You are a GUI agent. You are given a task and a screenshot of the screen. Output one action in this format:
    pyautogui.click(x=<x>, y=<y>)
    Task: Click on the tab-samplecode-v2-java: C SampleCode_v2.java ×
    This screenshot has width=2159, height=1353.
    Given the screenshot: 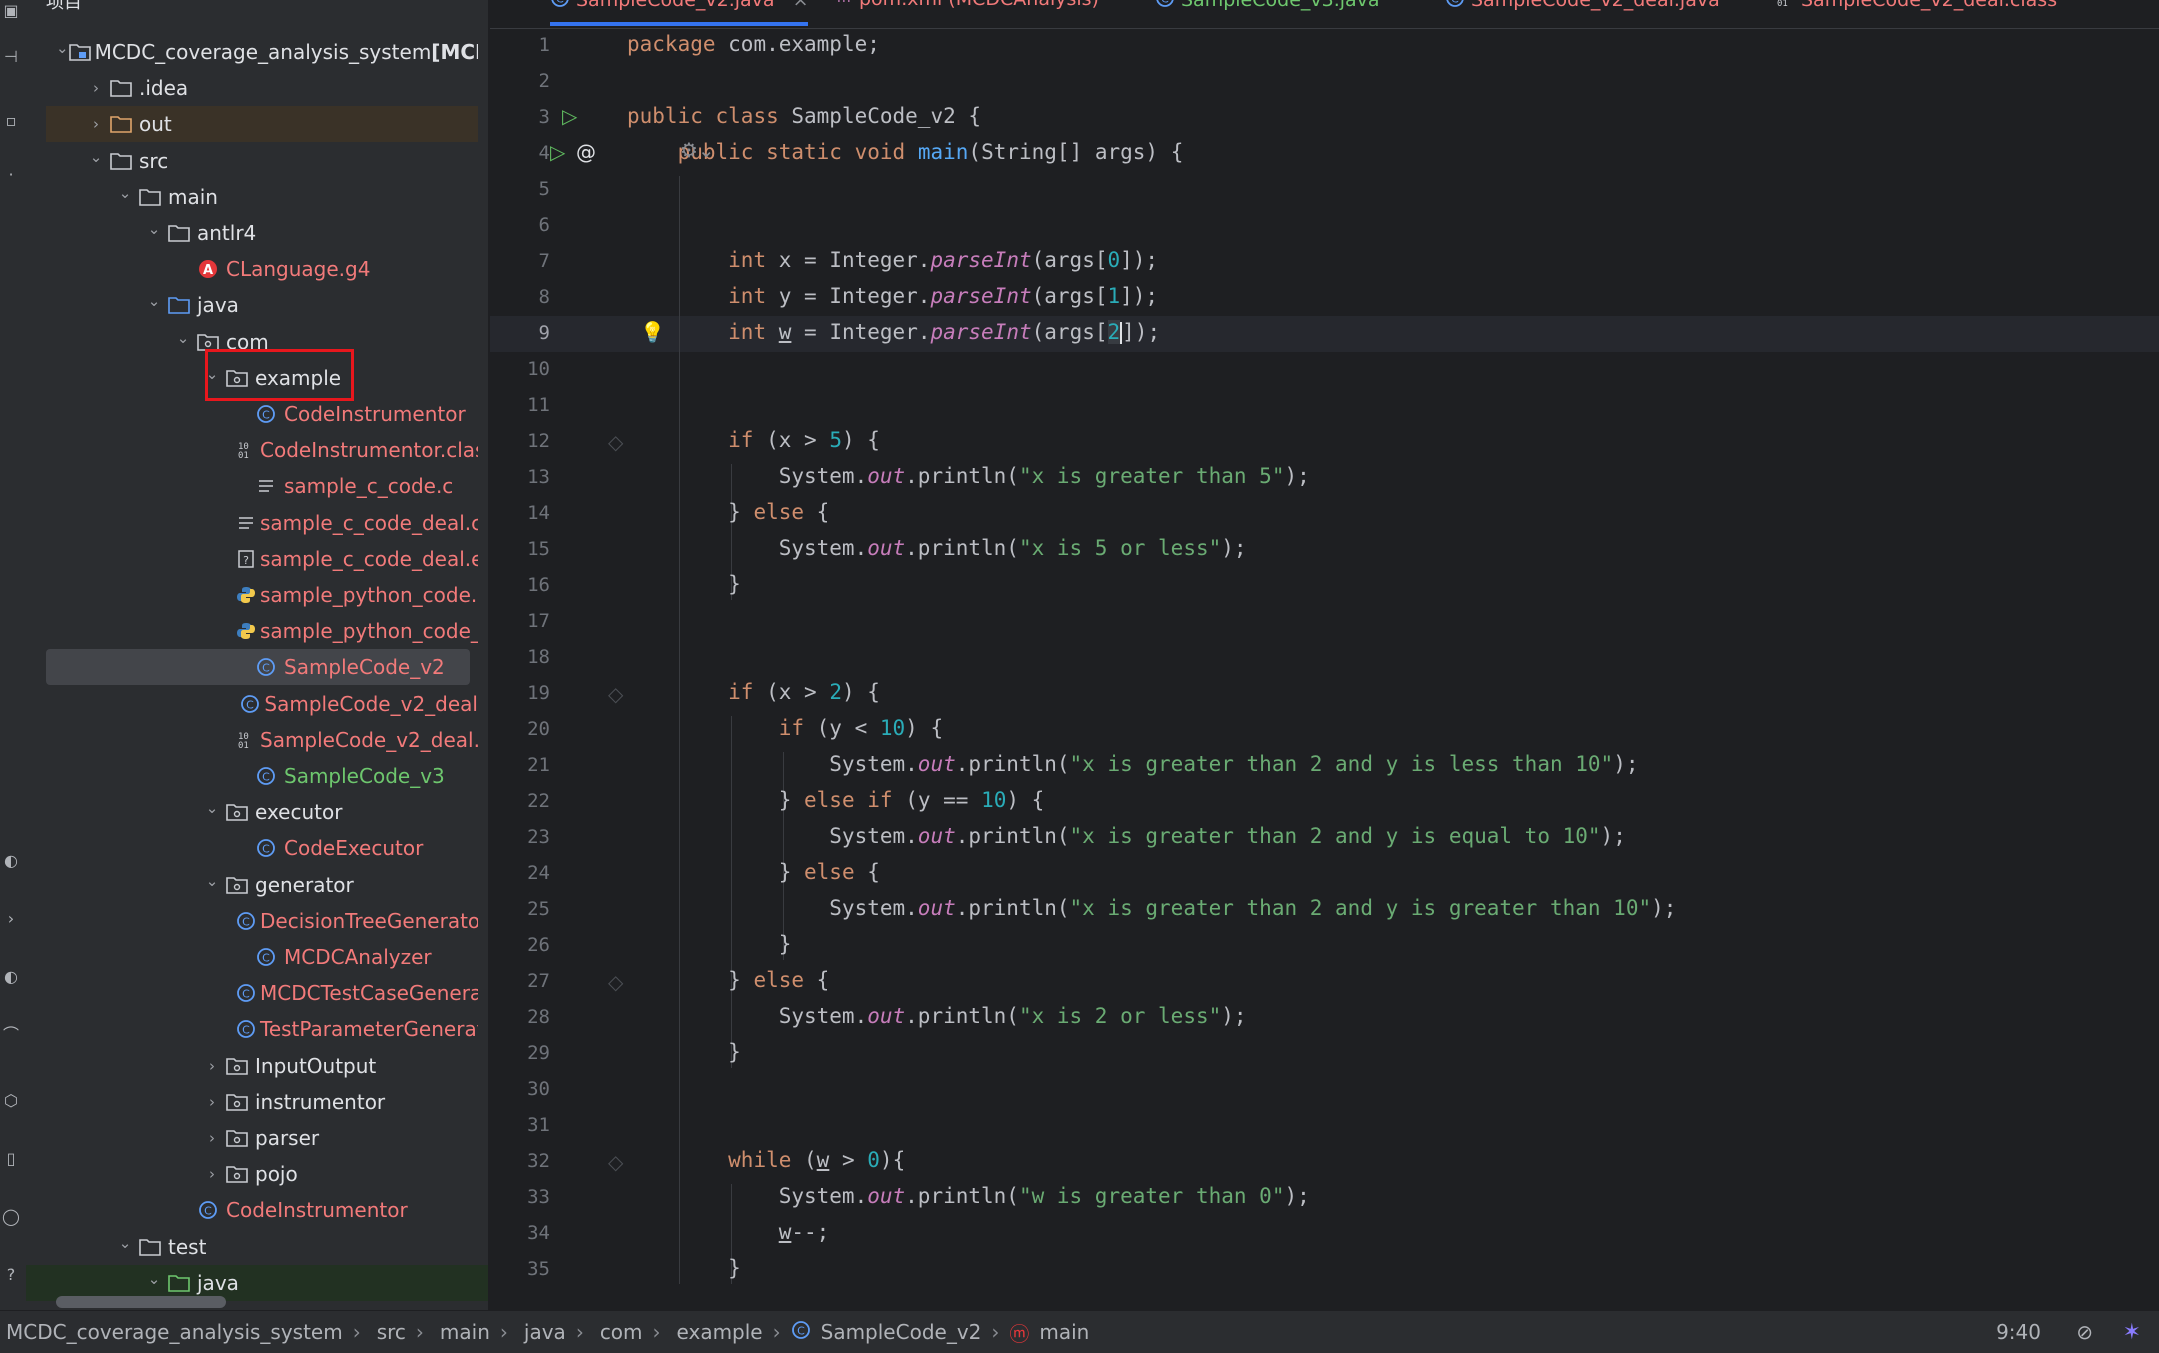 What is the action you would take?
    pyautogui.click(x=679, y=13)
    